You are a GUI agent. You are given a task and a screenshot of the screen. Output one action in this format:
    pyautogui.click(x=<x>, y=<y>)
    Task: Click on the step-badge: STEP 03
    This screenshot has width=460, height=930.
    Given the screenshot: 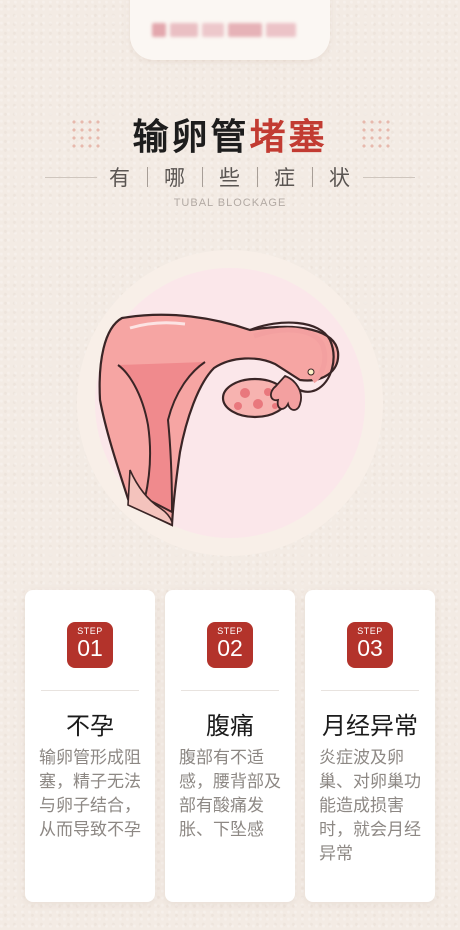 What is the action you would take?
    pyautogui.click(x=370, y=645)
    